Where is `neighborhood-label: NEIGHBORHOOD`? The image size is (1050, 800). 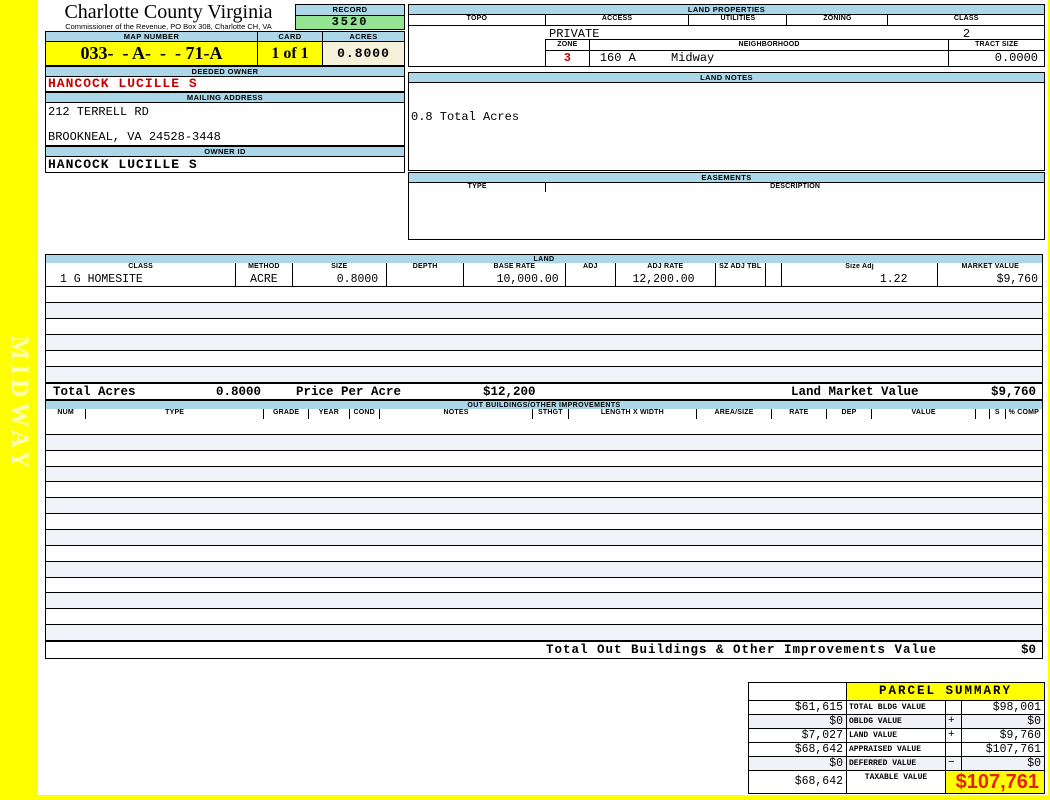
neighborhood-label: NEIGHBORHOOD is located at coordinates (769, 45).